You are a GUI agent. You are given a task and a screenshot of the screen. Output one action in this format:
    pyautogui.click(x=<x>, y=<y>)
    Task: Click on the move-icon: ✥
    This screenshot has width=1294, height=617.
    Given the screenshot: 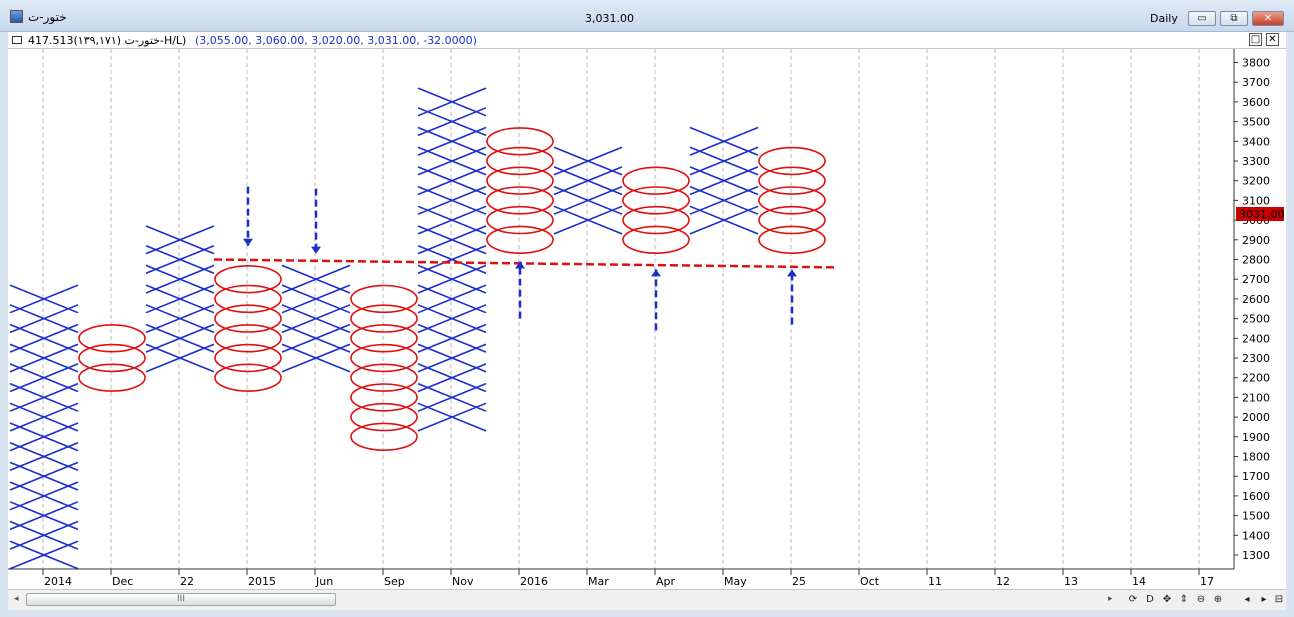 What is the action you would take?
    pyautogui.click(x=1167, y=599)
    